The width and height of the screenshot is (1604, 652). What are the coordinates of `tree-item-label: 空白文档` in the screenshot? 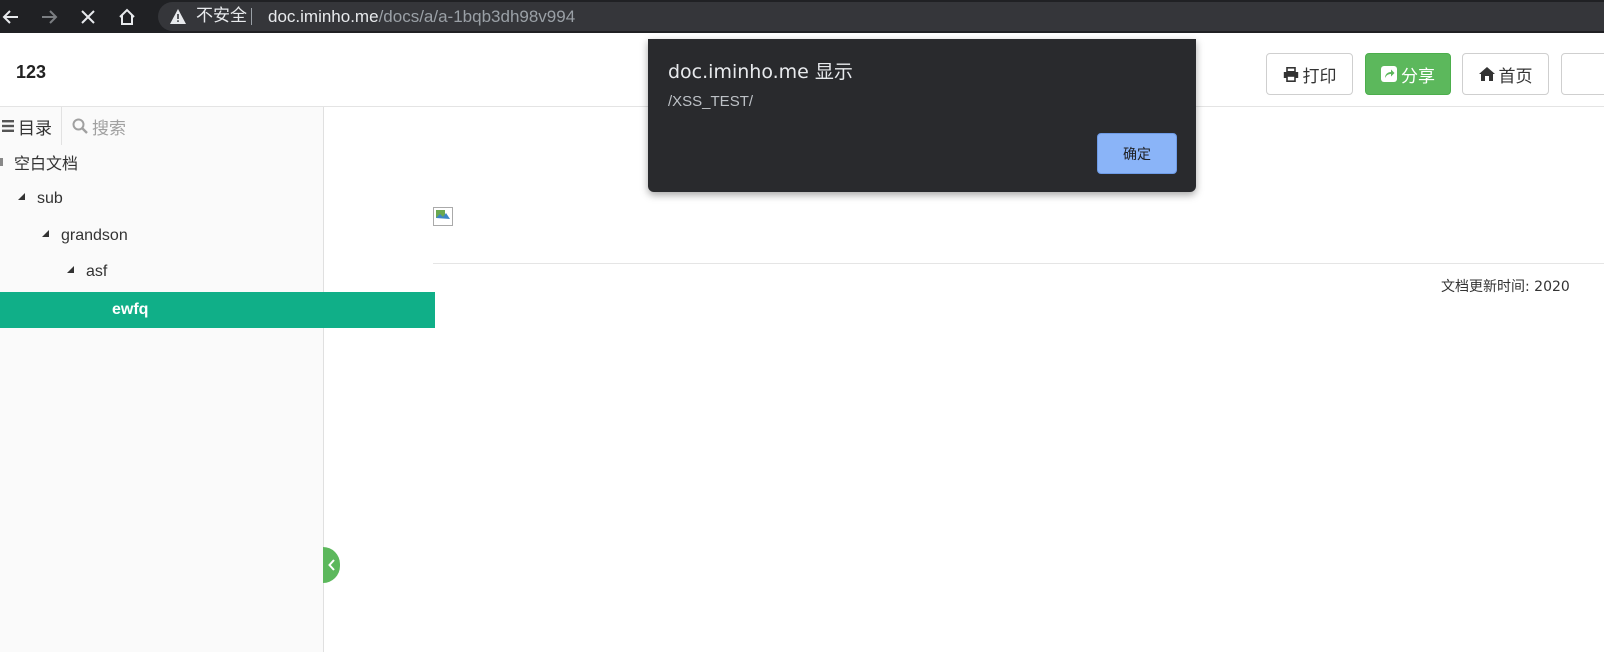 It's located at (46, 164).